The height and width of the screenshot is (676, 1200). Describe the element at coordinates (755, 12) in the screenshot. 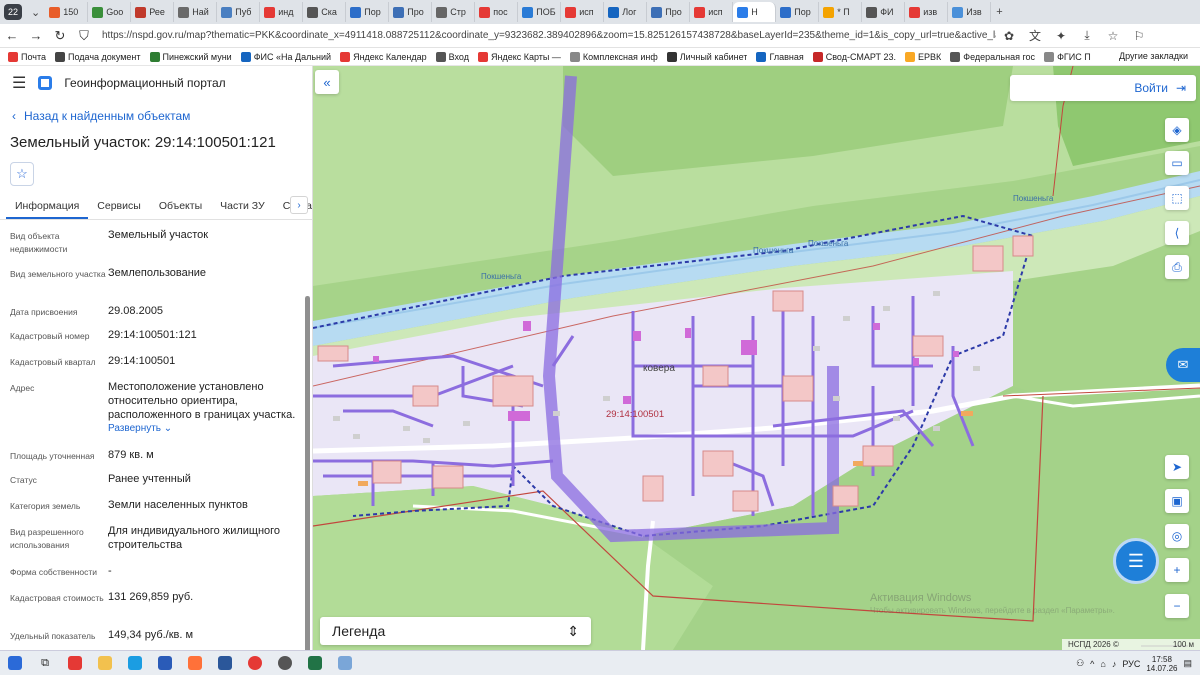

I see `browser-tab: Н` at that location.